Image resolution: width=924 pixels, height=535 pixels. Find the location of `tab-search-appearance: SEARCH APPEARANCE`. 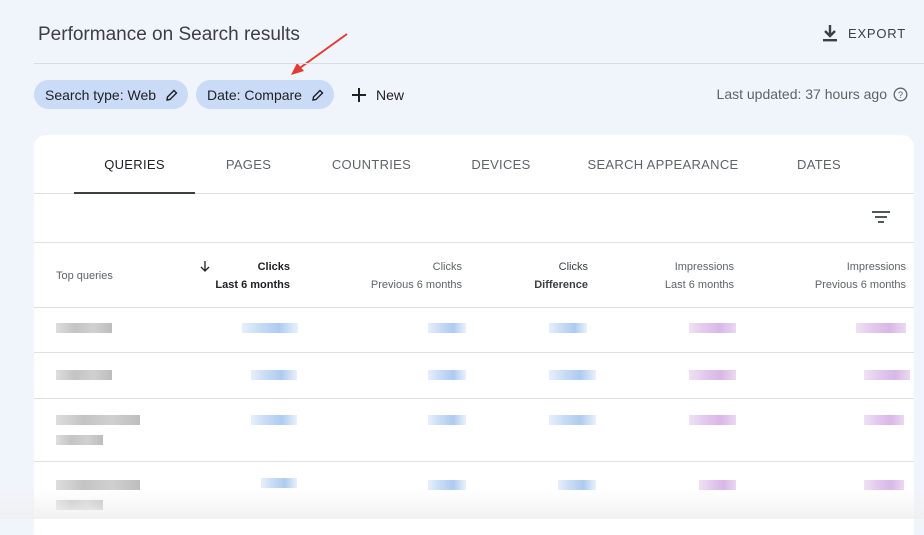

tab-search-appearance: SEARCH APPEARANCE is located at coordinates (663, 164).